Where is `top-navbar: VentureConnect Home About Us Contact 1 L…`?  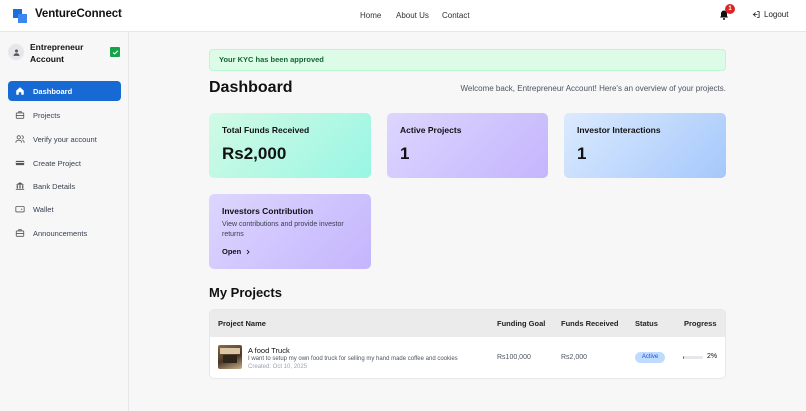
top-navbar: VentureConnect Home About Us Contact 1 L… is located at coordinates (403, 16).